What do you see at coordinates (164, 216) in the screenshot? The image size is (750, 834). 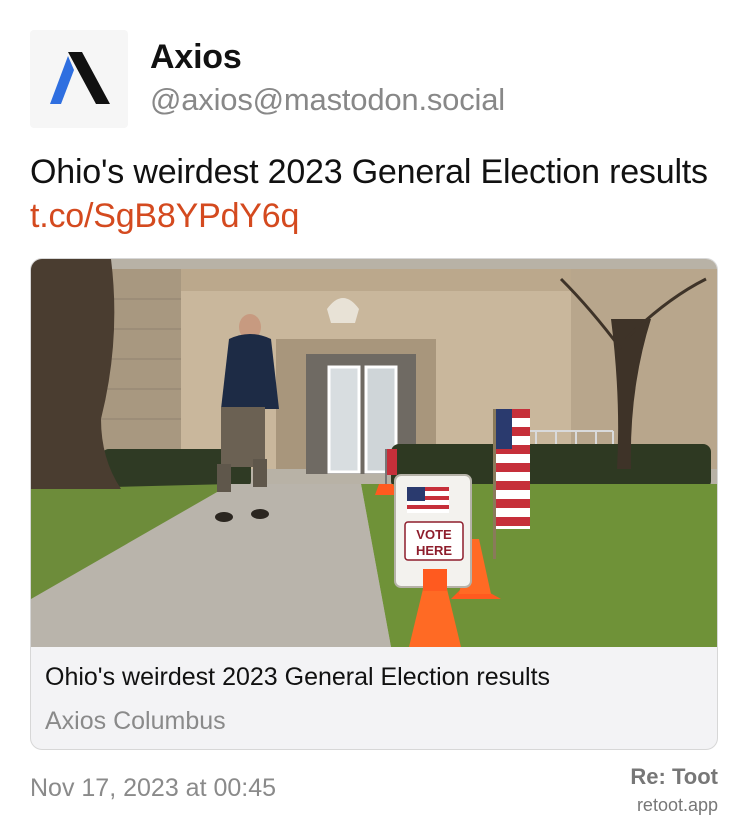 I see `post-link: t.co/SgB8YPdY6q` at bounding box center [164, 216].